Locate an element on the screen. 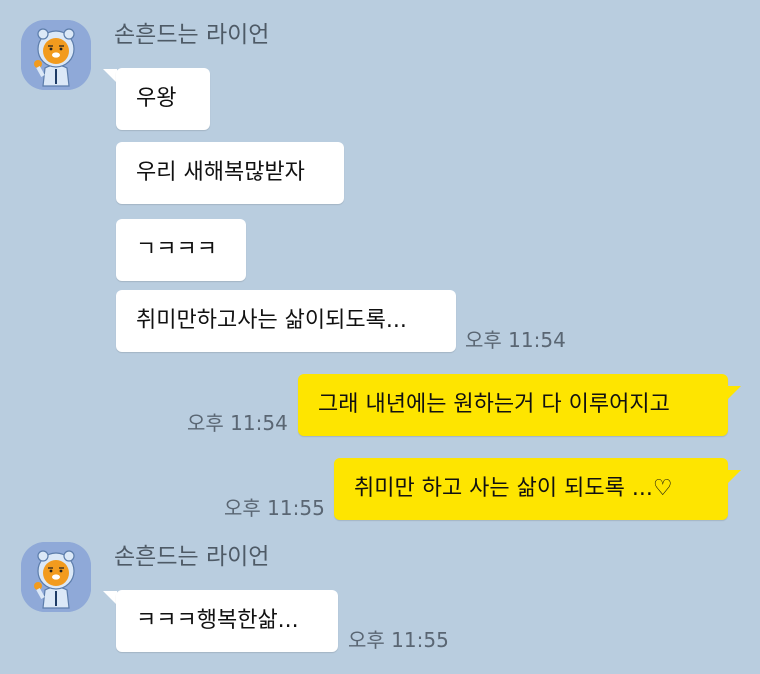 This screenshot has height=674, width=760. message-bubble-outgoing: 그래 내년에는 원하는거 다 이루어지고 is located at coordinates (513, 405).